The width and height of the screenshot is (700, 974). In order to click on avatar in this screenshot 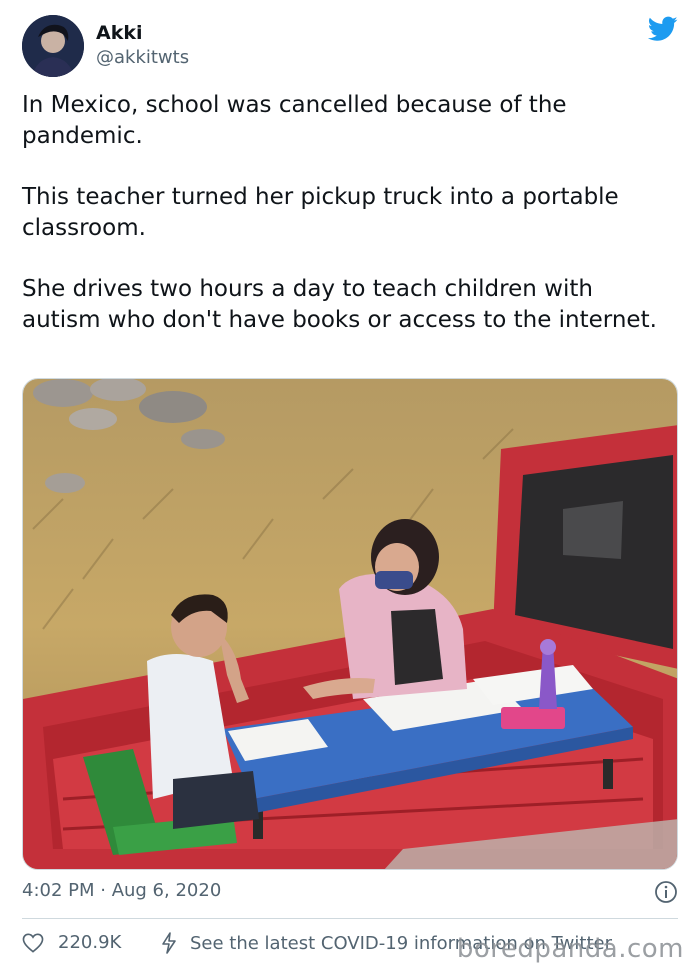, I will do `click(53, 46)`.